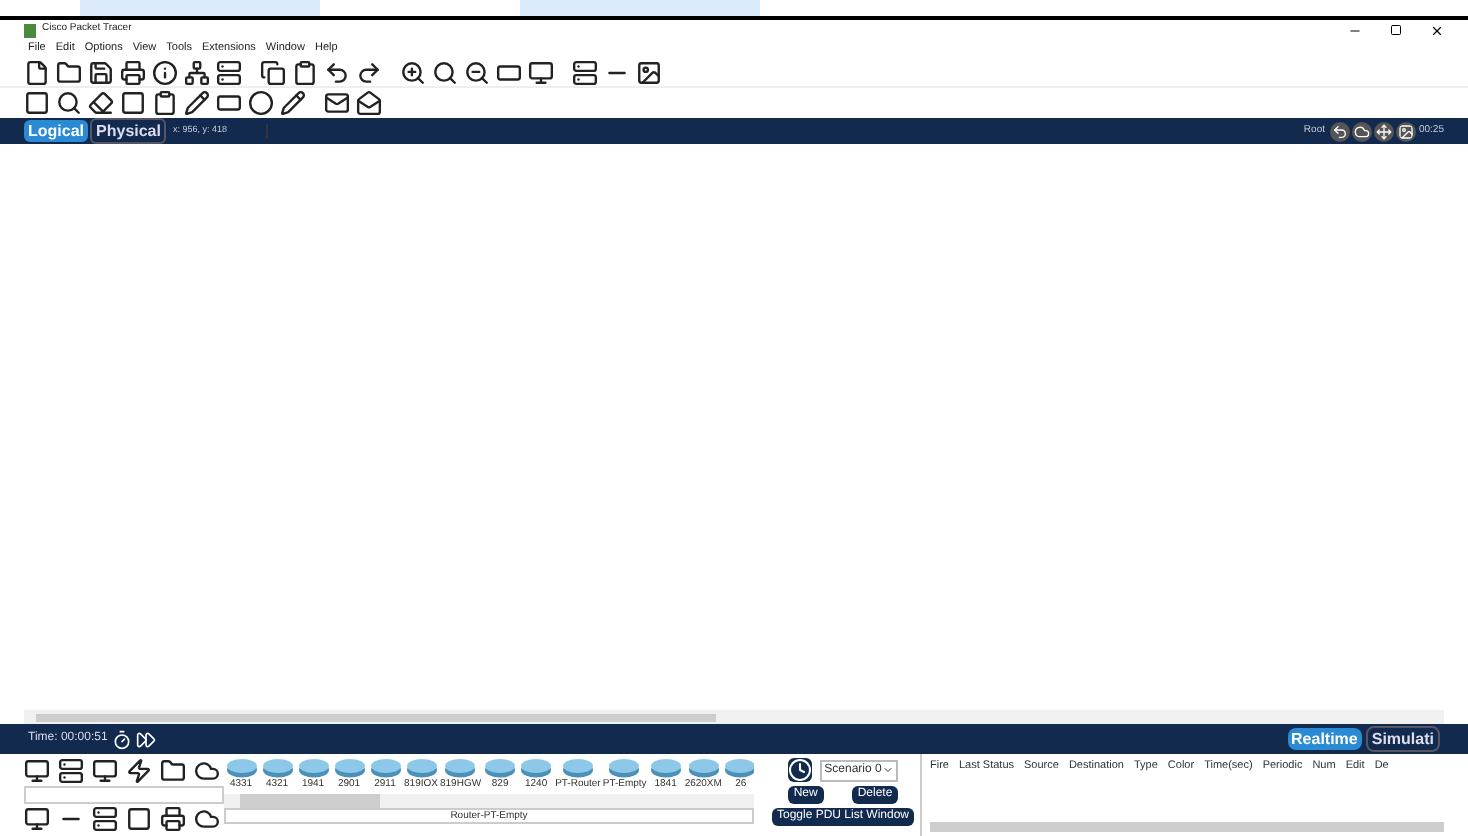  I want to click on close-icon, so click(1437, 30).